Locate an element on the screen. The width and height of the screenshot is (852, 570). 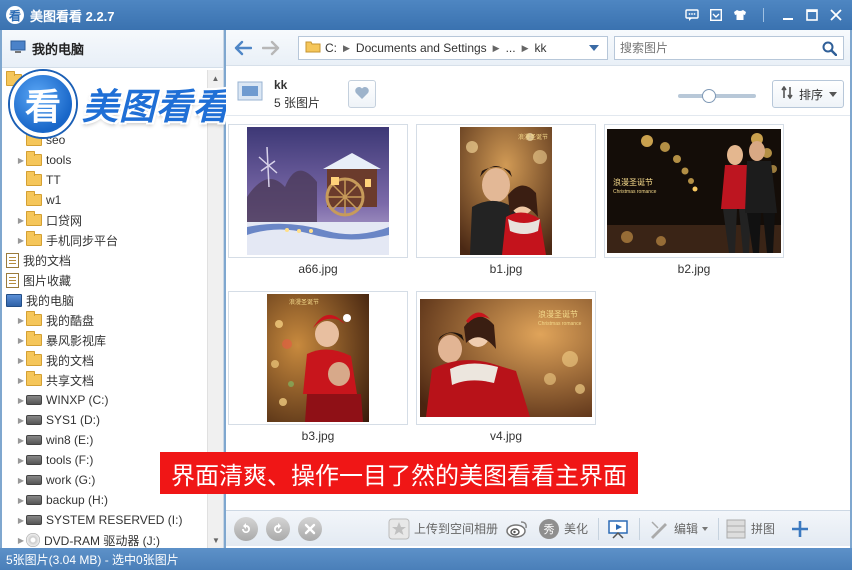
scroll-down-icon: ▼ is located at coordinates (216, 540).